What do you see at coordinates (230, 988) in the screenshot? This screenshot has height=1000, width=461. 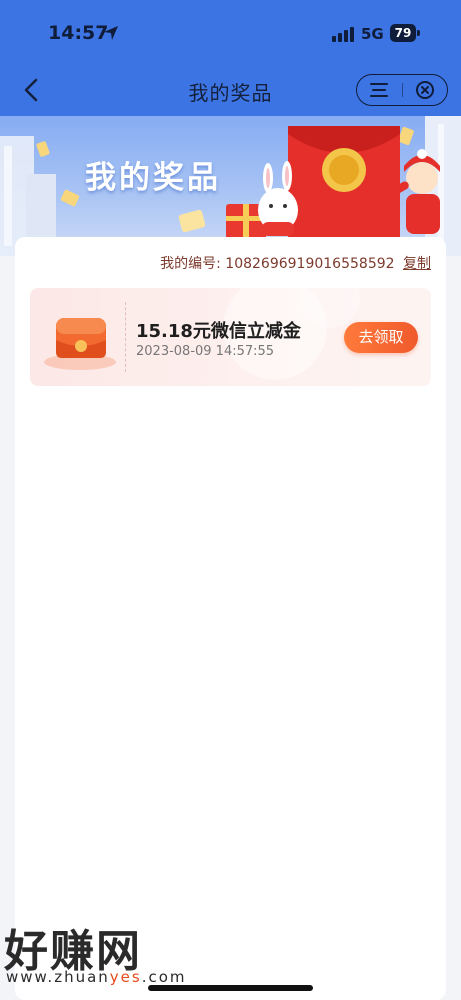 I see `home-indicator` at bounding box center [230, 988].